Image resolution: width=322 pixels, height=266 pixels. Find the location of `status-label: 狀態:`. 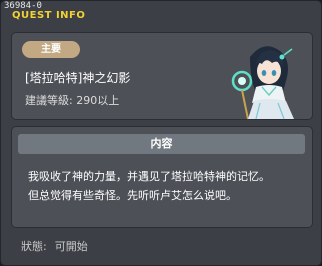

status-label: 狀態: is located at coordinates (34, 246).